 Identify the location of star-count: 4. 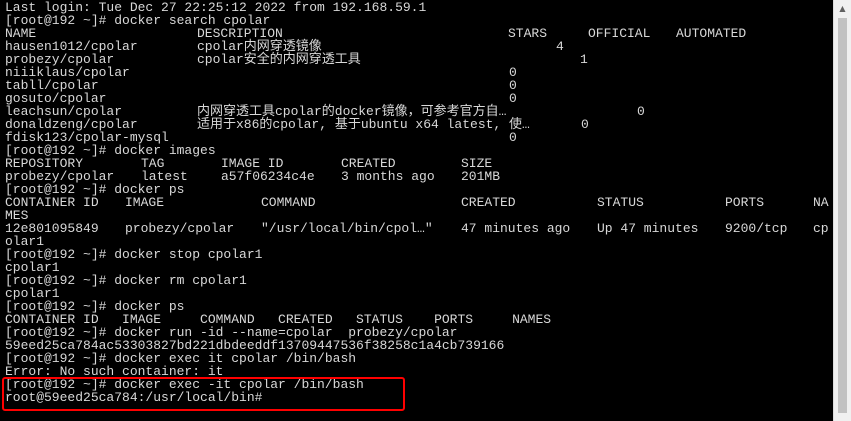
(560, 46).